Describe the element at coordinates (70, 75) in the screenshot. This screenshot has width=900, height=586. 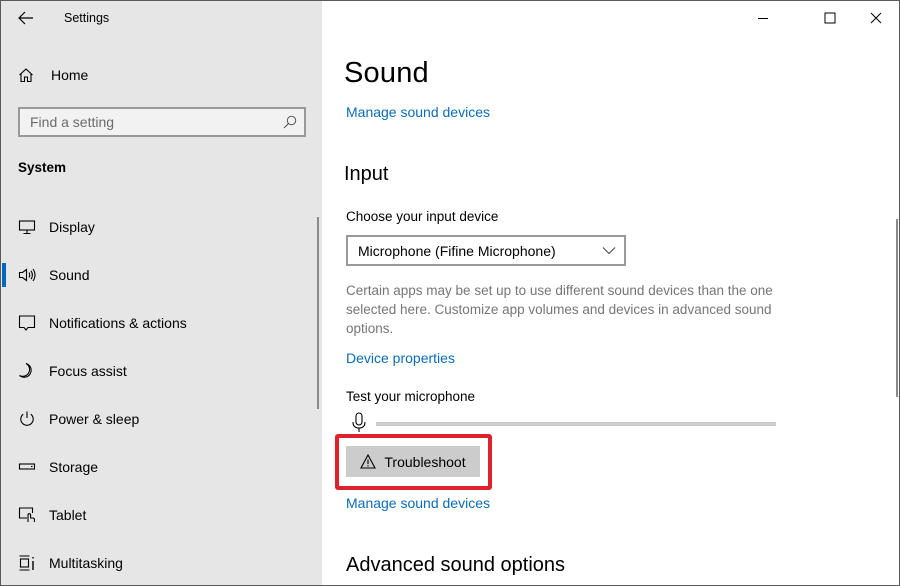
I see `home-label: Home` at that location.